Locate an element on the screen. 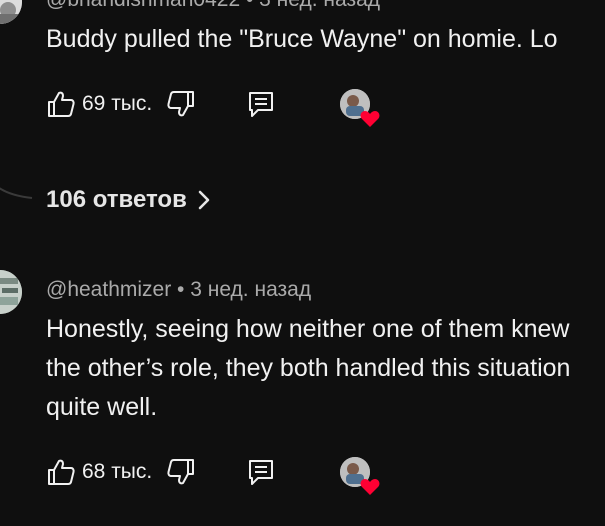 This screenshot has height=526, width=605. replies-count-label: 106 ответов is located at coordinates (116, 199).